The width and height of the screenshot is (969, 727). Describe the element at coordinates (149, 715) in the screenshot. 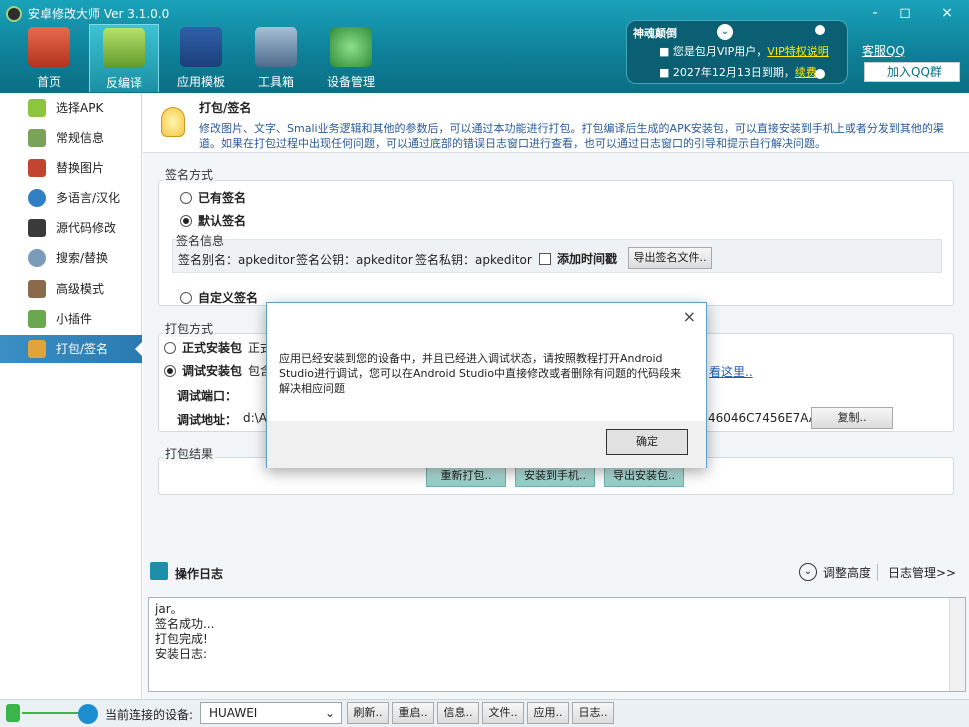

I see `device-label: 当前连接的设备:` at that location.